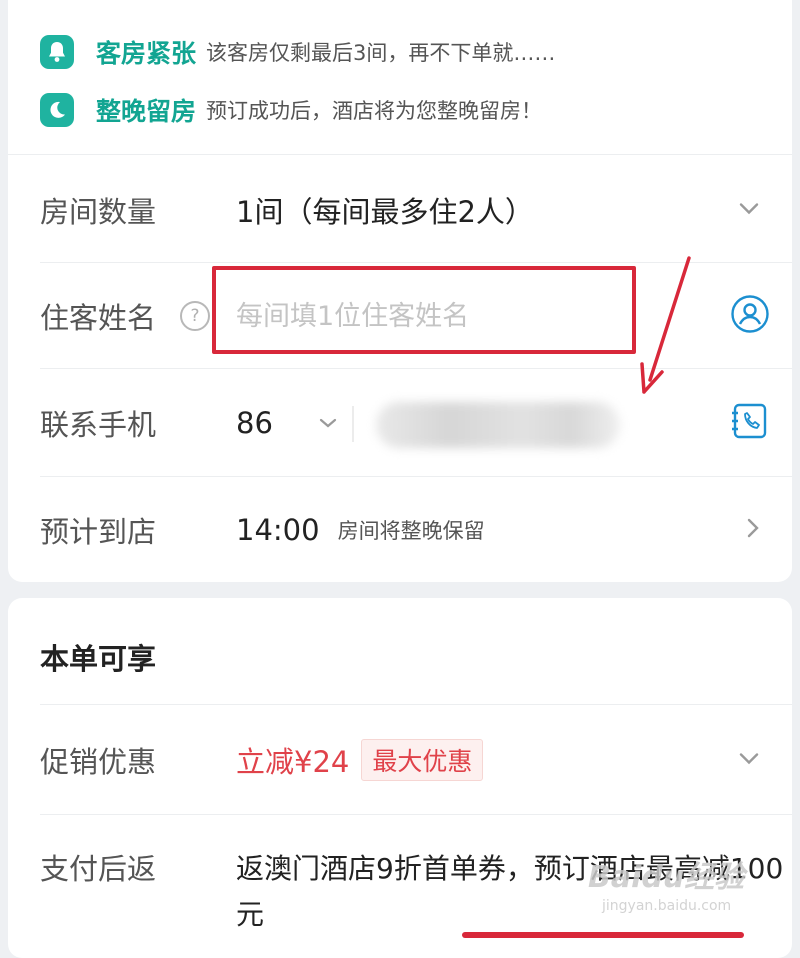 This screenshot has height=958, width=800. Describe the element at coordinates (146, 111) in the screenshot. I see `notice-title: 整晚留房` at that location.